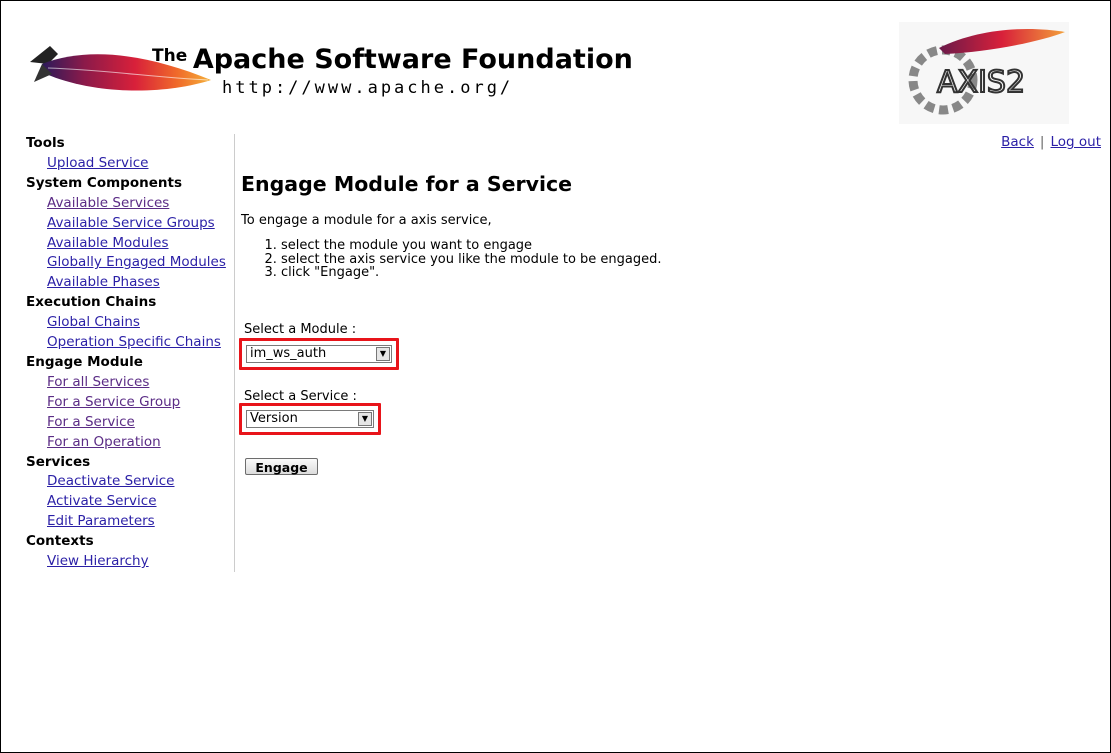 The image size is (1111, 753). I want to click on step-item: select the module you want to engage, so click(661, 246).